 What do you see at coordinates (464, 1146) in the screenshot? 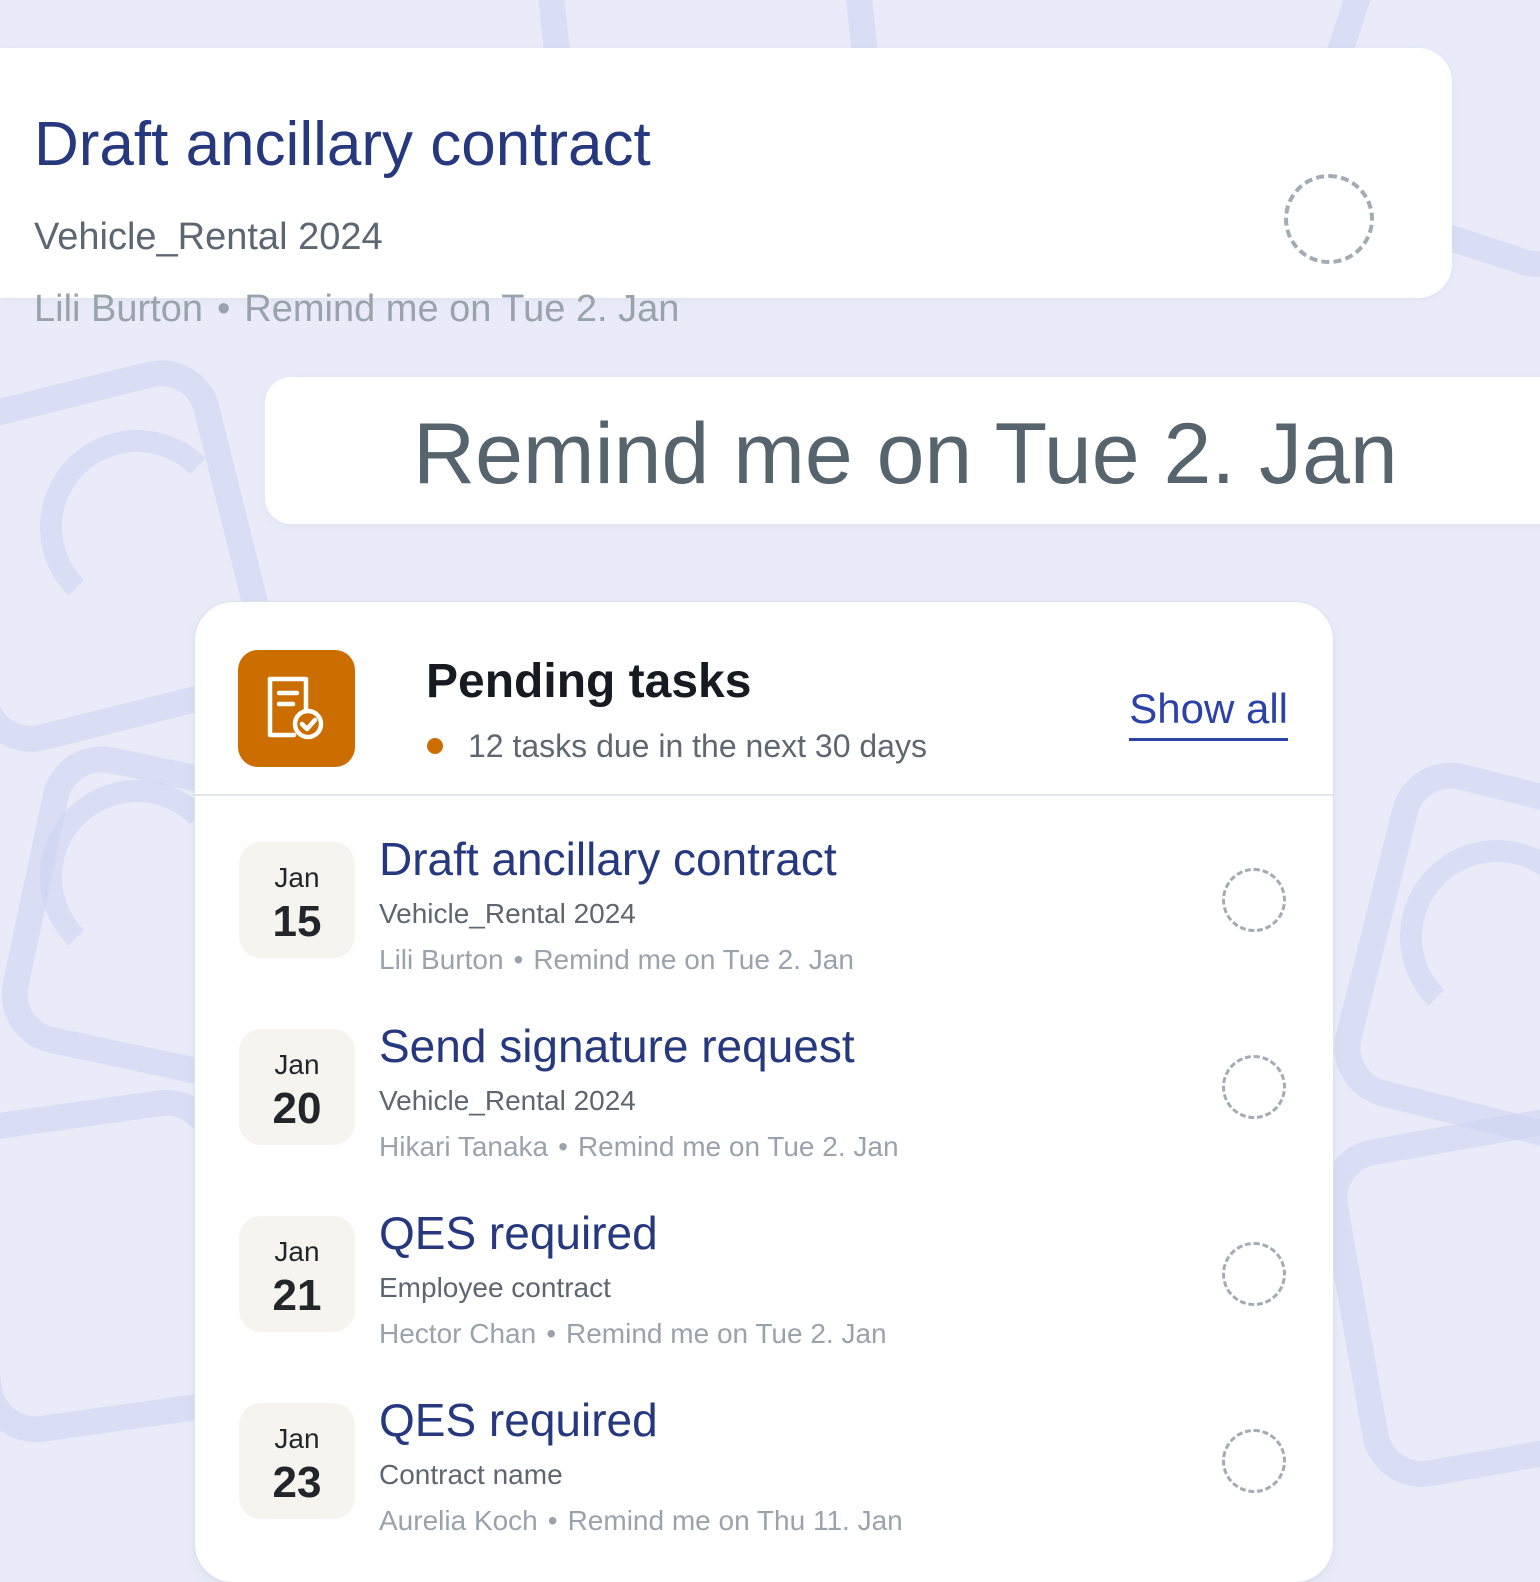
I see `task-assignee: Hikari Tanaka` at bounding box center [464, 1146].